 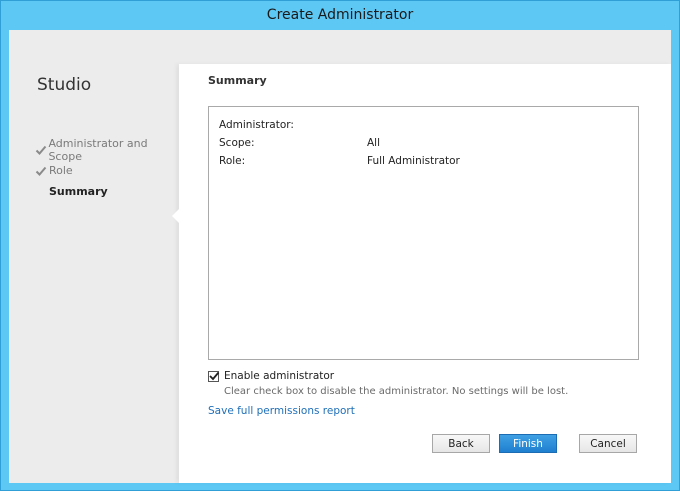 I want to click on summary-row-role: Role: Full Administrator, so click(x=339, y=161).